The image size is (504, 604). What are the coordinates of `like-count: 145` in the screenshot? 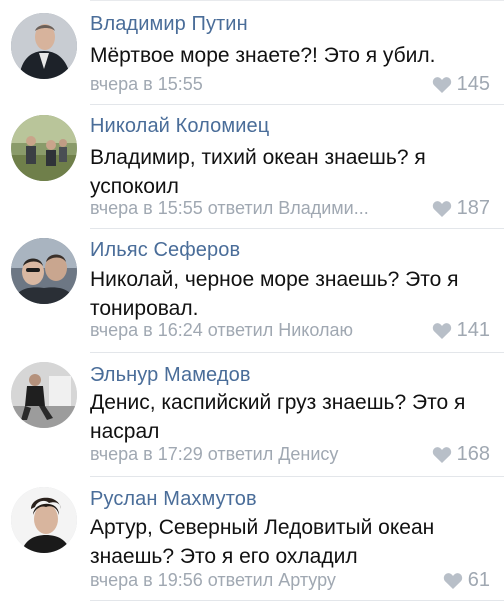 It's located at (473, 84).